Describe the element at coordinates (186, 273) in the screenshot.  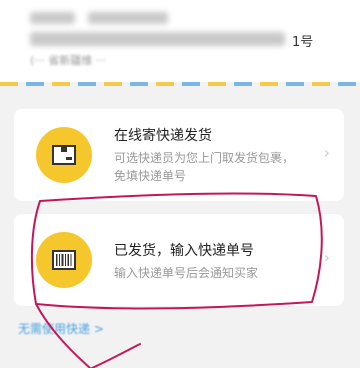
I see `option-desc: 输入快递单号后会通知买家` at that location.